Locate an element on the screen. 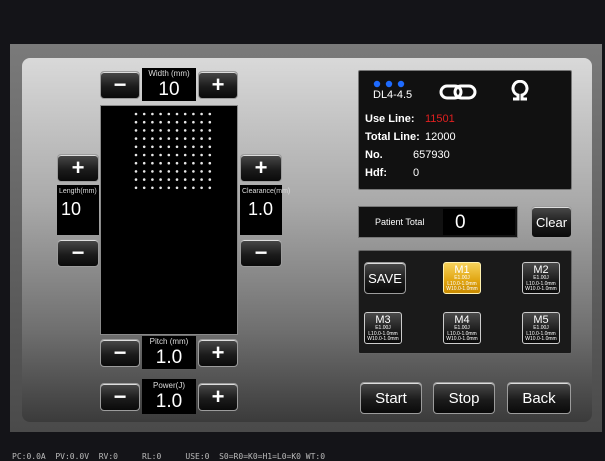 This screenshot has width=605, height=461. clear-button: Clear is located at coordinates (551, 222).